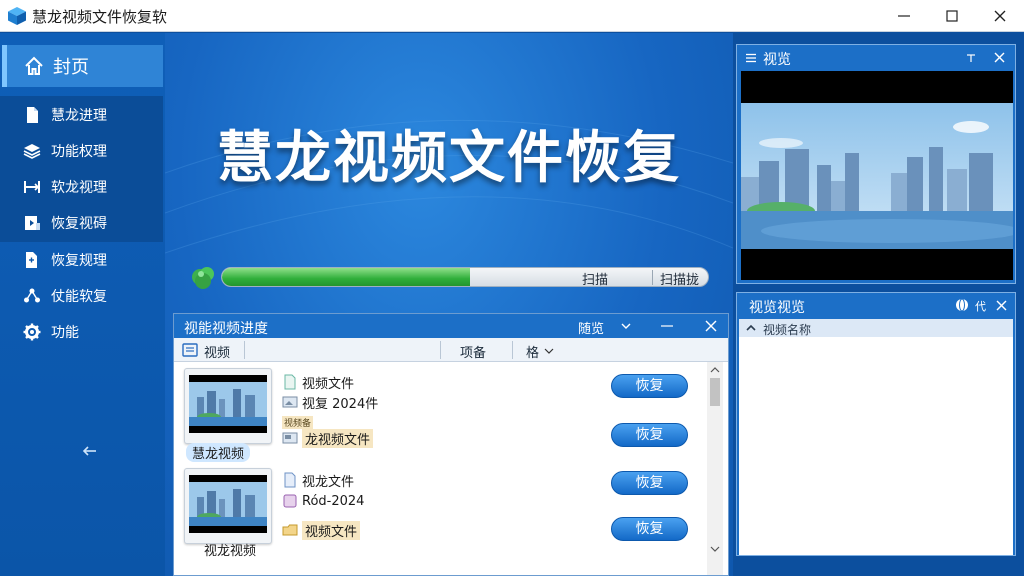  Describe the element at coordinates (65, 333) in the screenshot. I see `sidebar-item-label: 功能` at that location.